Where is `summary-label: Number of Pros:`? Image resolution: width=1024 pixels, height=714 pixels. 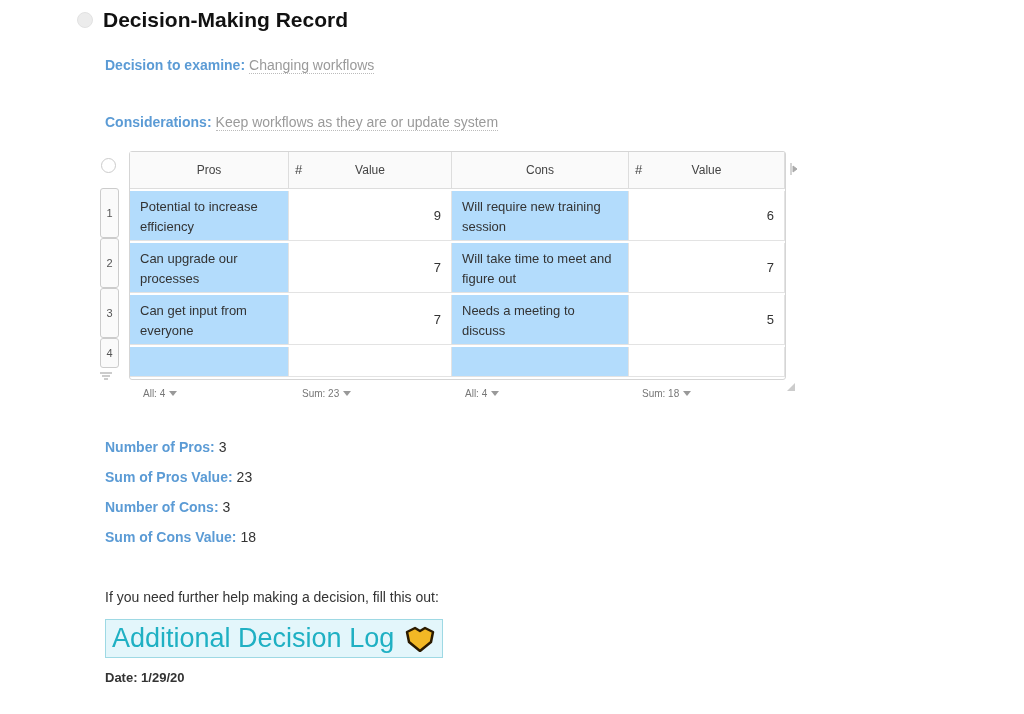 summary-label: Number of Pros: is located at coordinates (160, 447).